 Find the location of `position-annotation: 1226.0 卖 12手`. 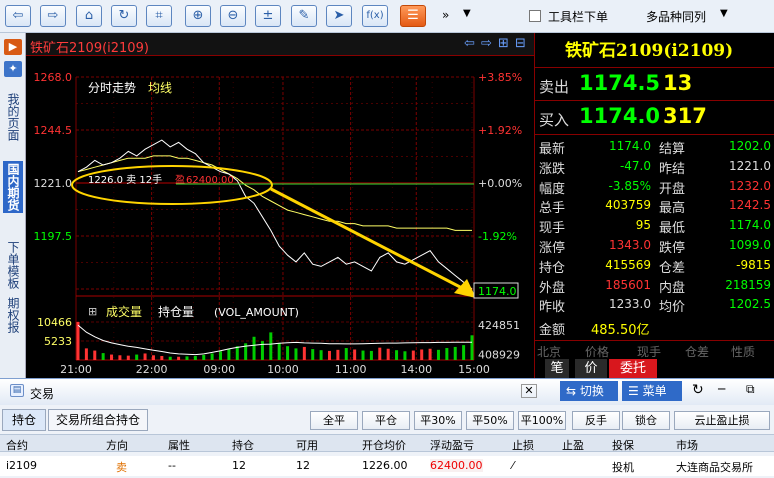

position-annotation: 1226.0 卖 12手 is located at coordinates (125, 179).